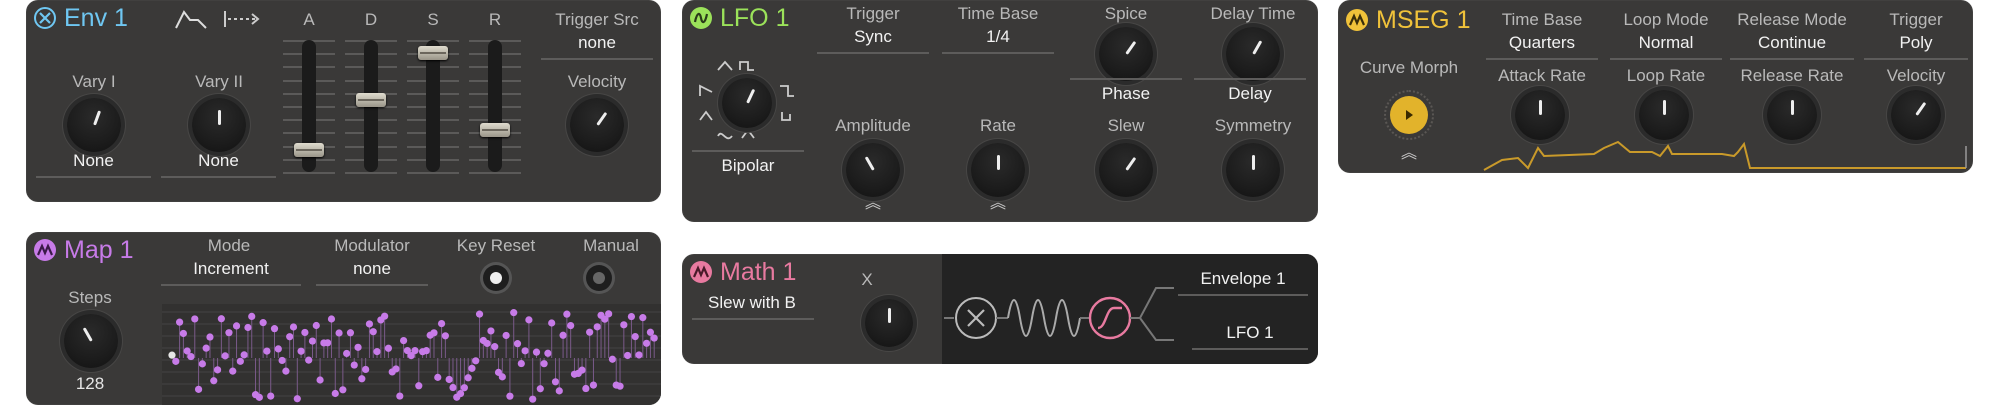 The height and width of the screenshot is (405, 2000). What do you see at coordinates (1792, 75) in the screenshot?
I see `release-rate-label: Release Rate` at bounding box center [1792, 75].